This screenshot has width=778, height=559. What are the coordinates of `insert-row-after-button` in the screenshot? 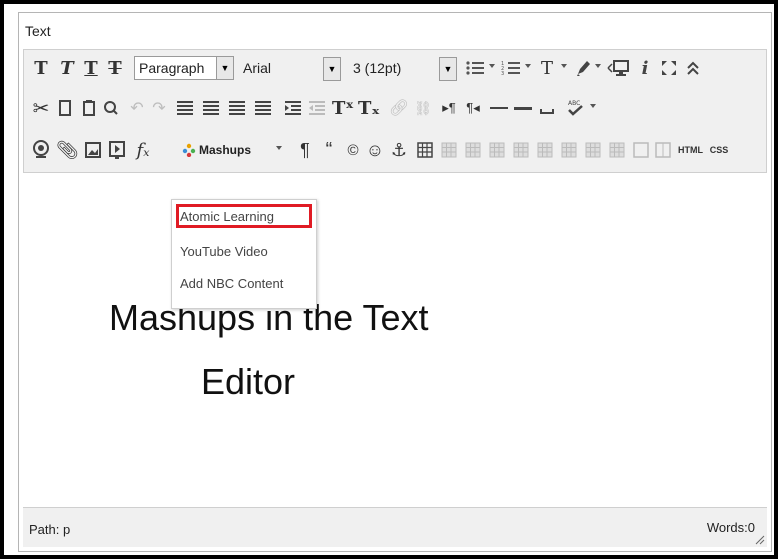 It's located at (521, 150).